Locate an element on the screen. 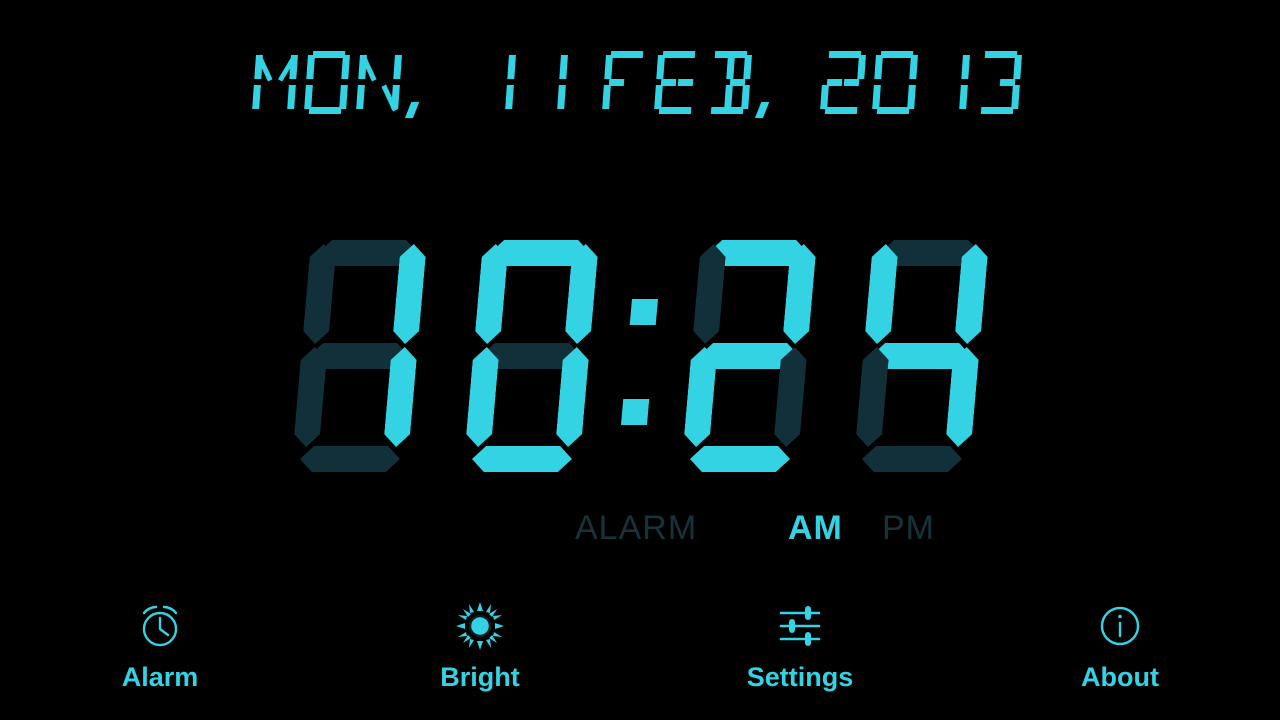 The height and width of the screenshot is (720, 1280). date-char-N is located at coordinates (379, 83).